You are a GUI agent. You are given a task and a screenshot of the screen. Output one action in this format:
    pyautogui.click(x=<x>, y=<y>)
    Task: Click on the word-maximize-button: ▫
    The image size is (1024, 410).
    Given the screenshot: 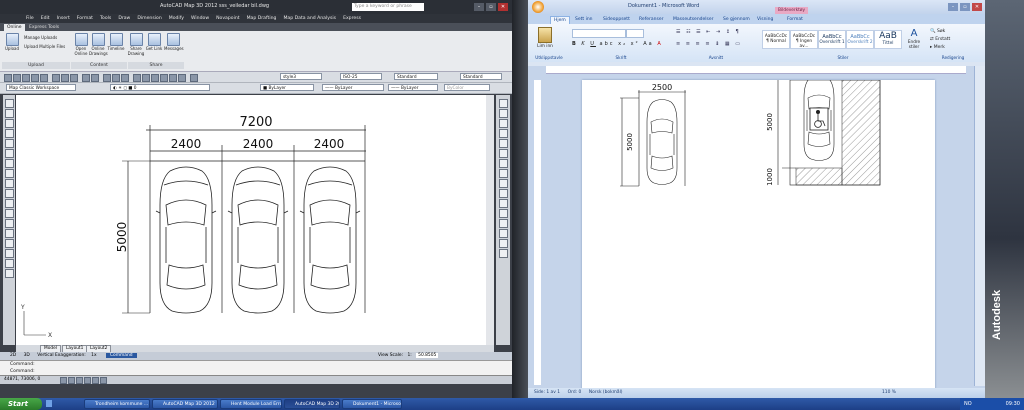 What is the action you would take?
    pyautogui.click(x=965, y=7)
    